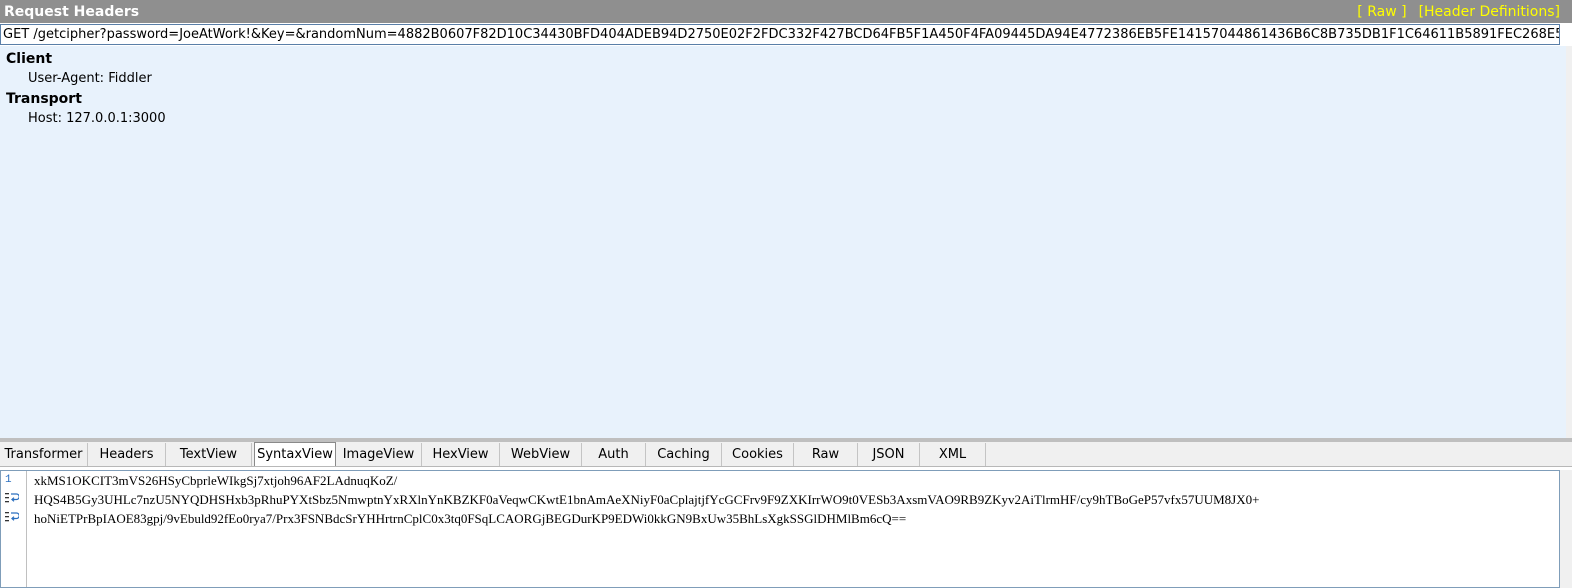 This screenshot has height=588, width=1572. Describe the element at coordinates (758, 454) in the screenshot. I see `tab-cookies: Cookies` at that location.